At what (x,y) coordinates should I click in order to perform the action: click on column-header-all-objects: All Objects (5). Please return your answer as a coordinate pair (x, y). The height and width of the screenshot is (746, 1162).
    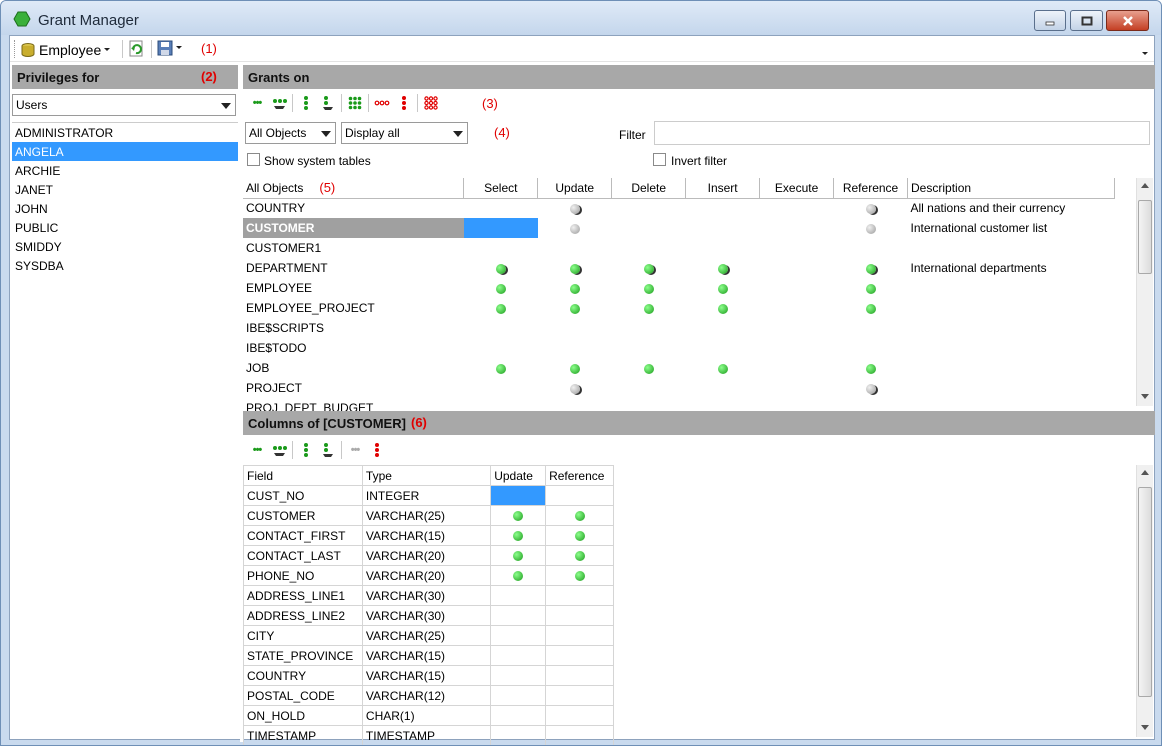
    Looking at the image, I should click on (354, 188).